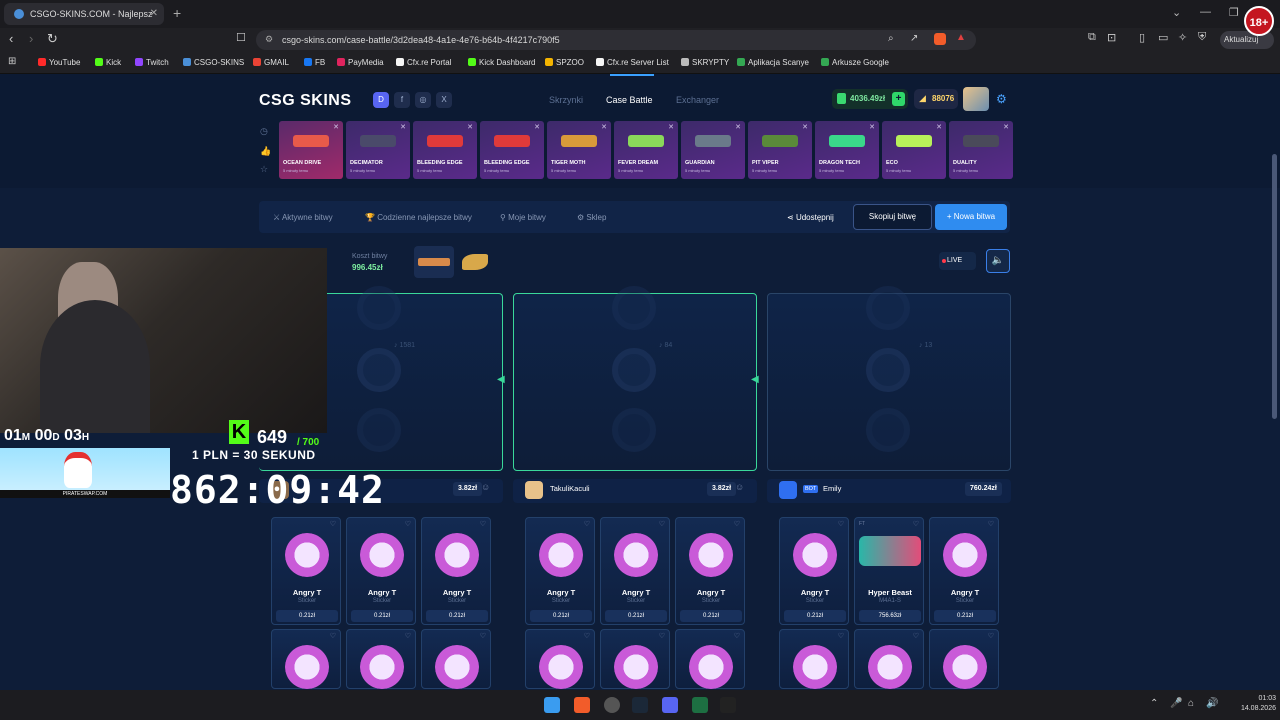 The width and height of the screenshot is (1280, 720). Describe the element at coordinates (11, 38) in the screenshot. I see `back-icon: ‹` at that location.